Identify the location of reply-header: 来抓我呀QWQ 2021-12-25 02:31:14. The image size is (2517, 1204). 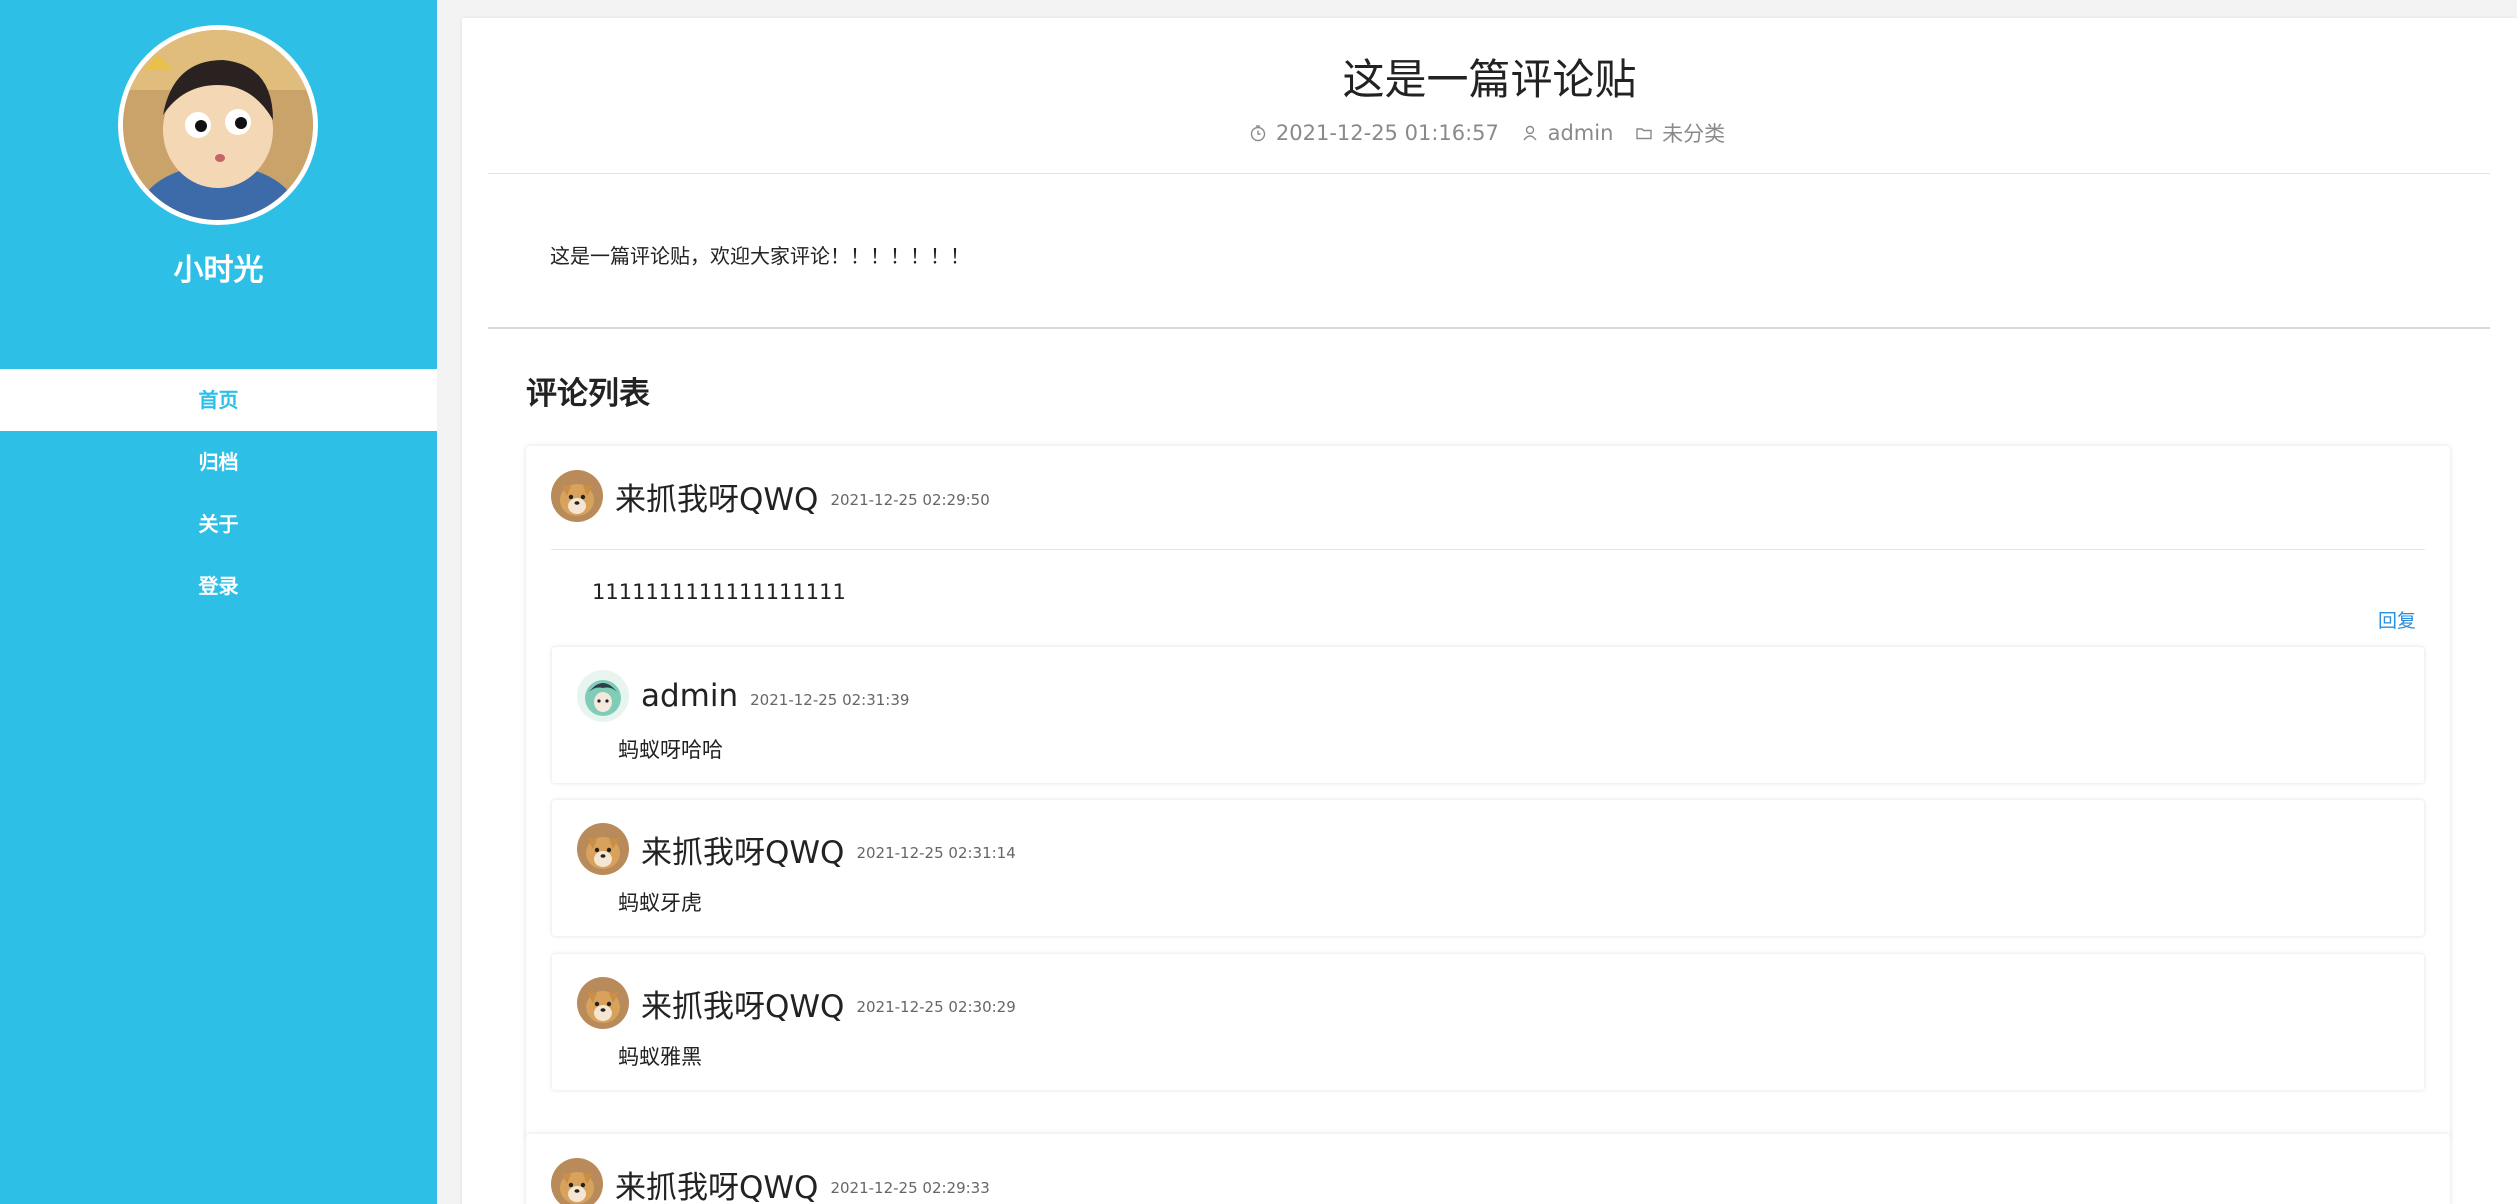
(796, 849).